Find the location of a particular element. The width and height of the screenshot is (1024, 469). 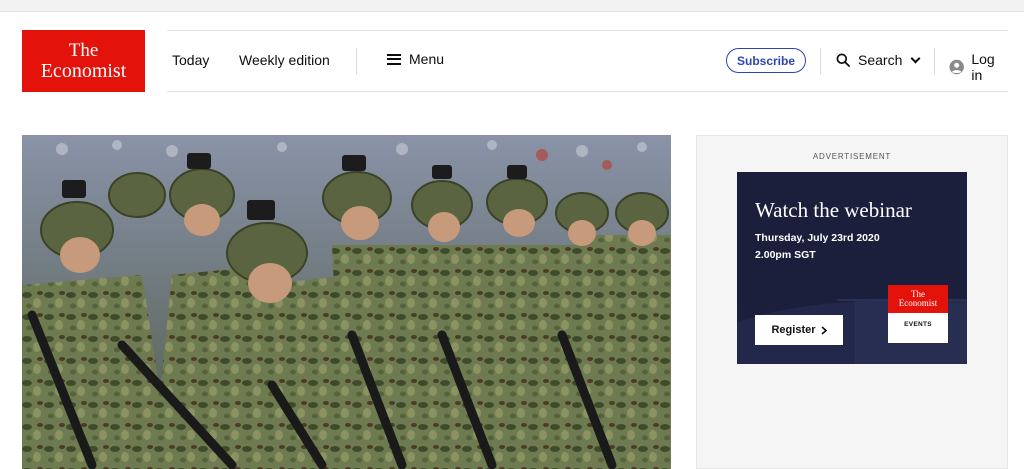

login-button: Log in is located at coordinates (978, 67).